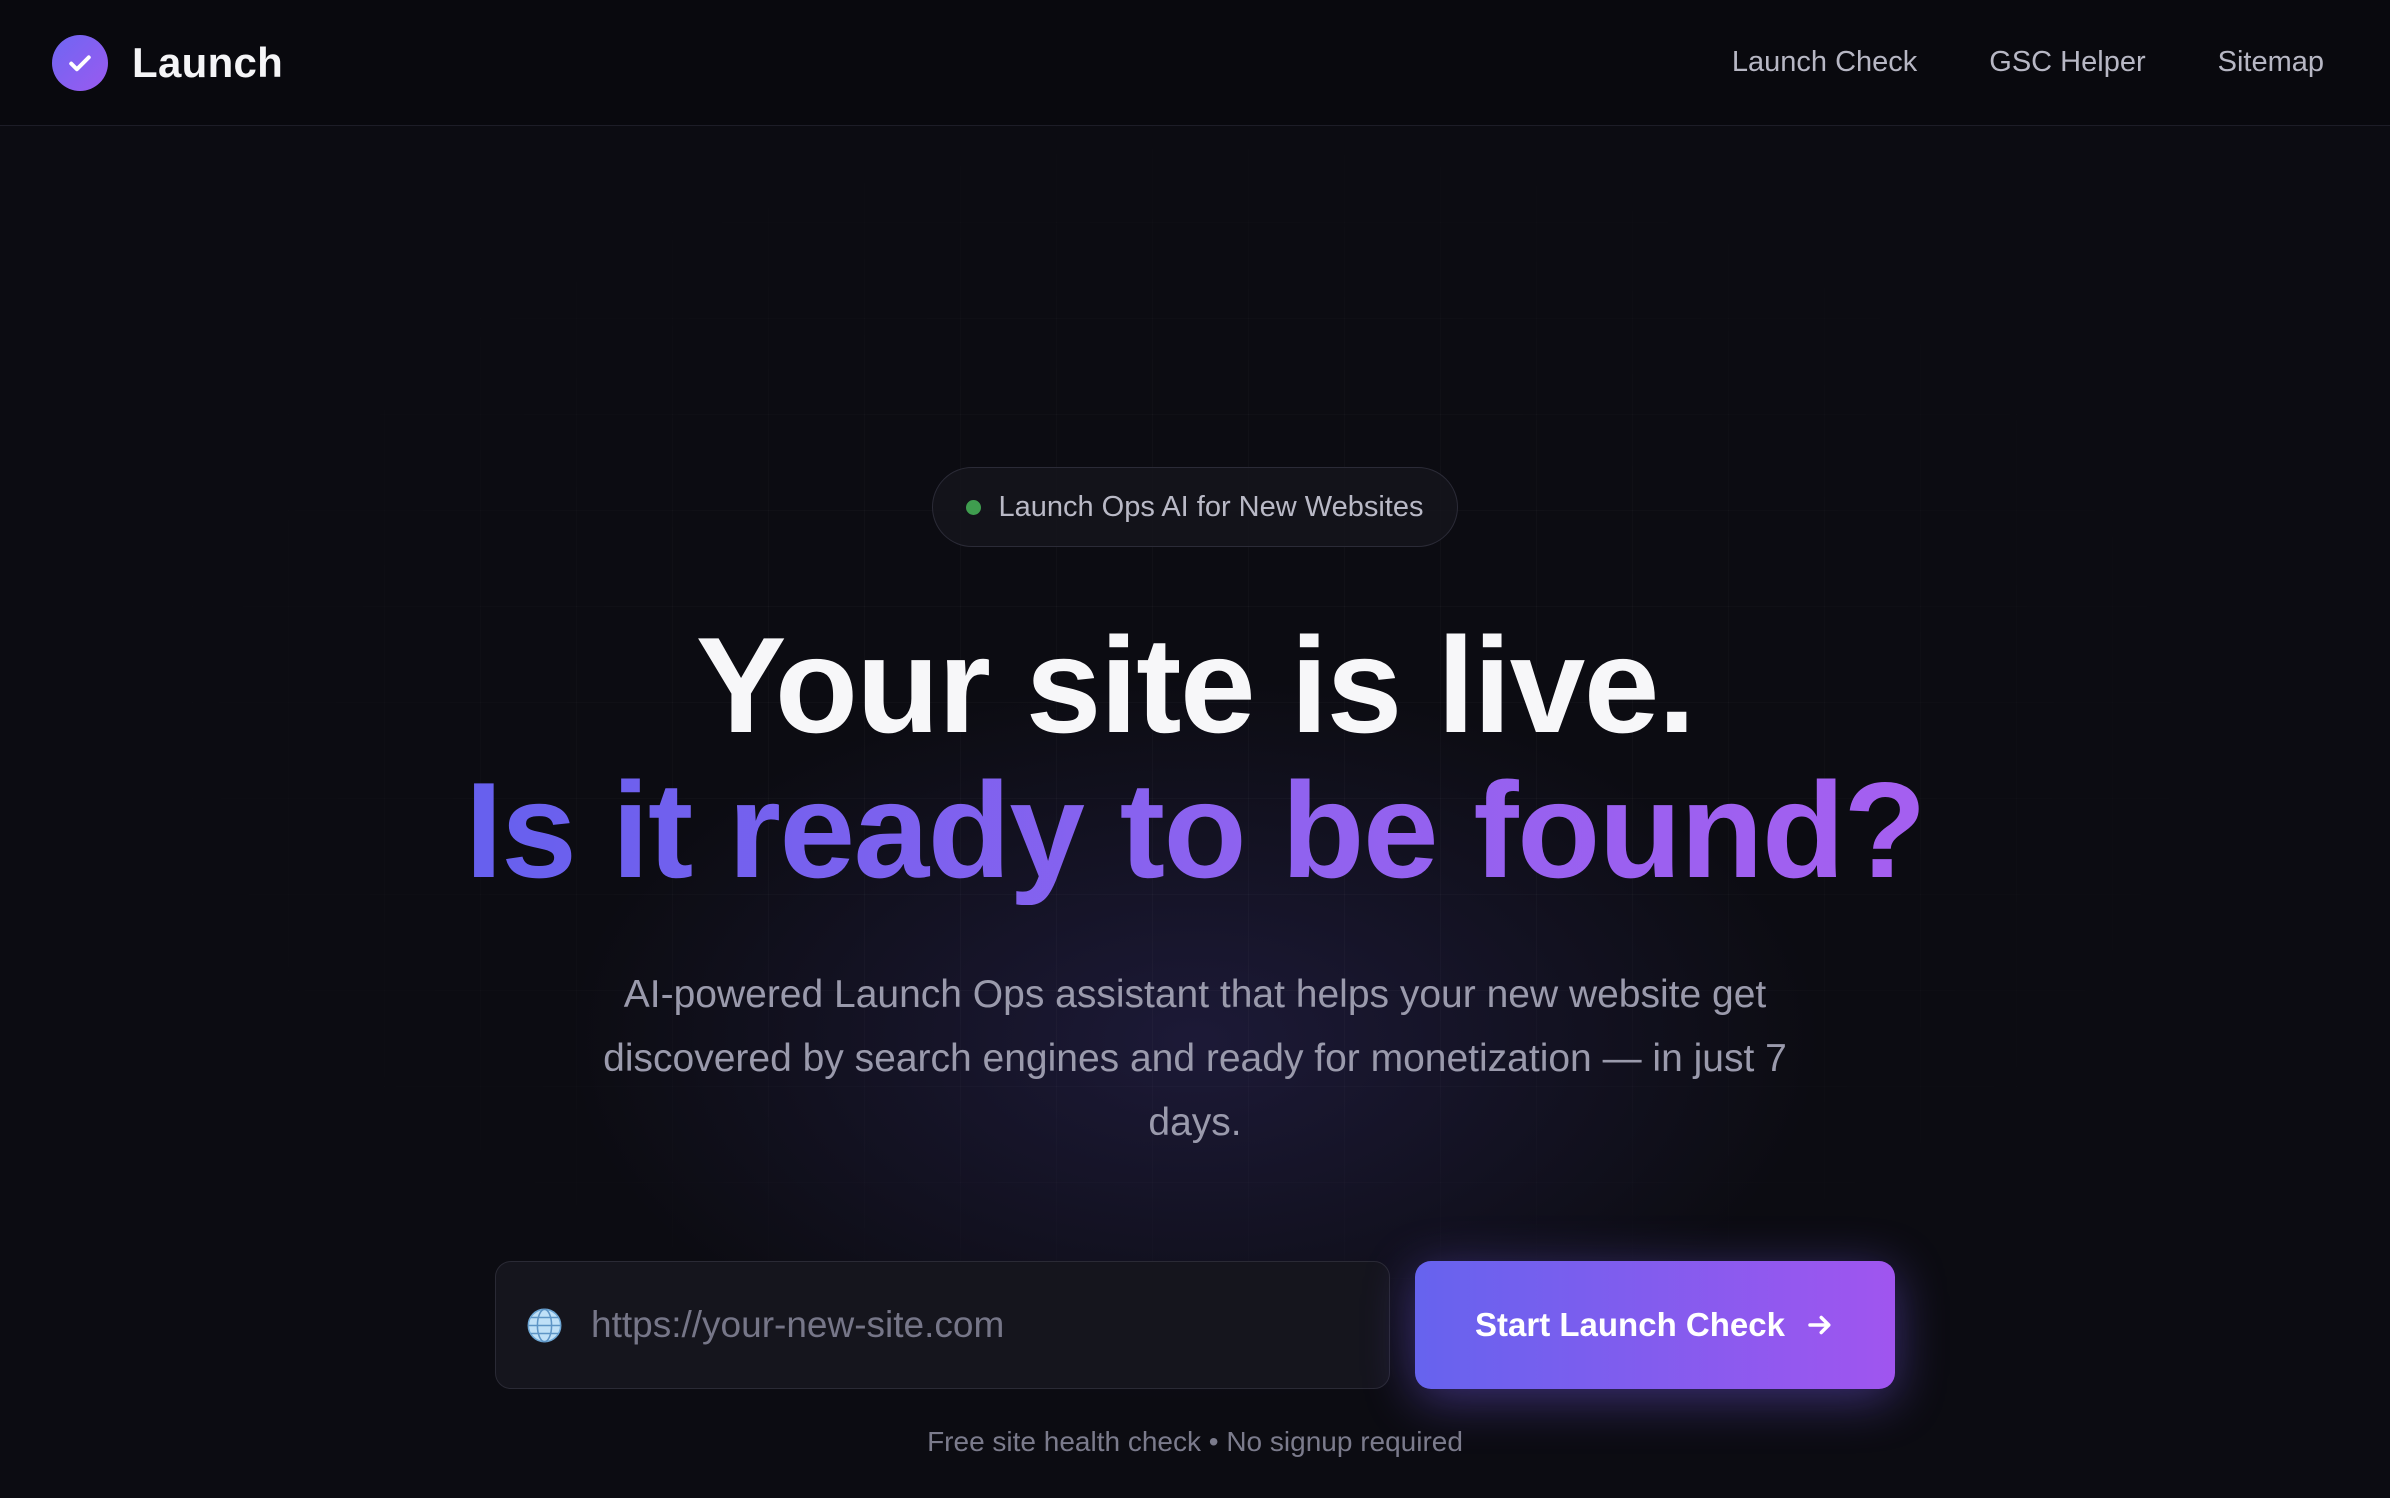  Describe the element at coordinates (80, 62) in the screenshot. I see `check-circle-icon` at that location.